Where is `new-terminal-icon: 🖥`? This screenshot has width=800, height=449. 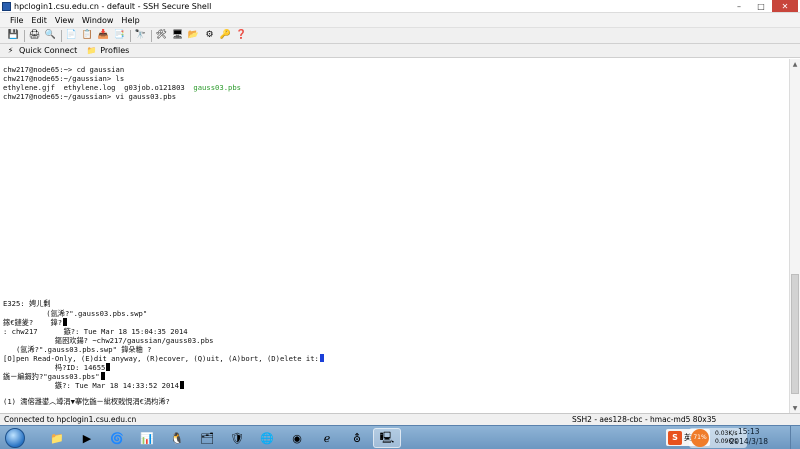
new-terminal-icon: 🖥 is located at coordinates (177, 35).